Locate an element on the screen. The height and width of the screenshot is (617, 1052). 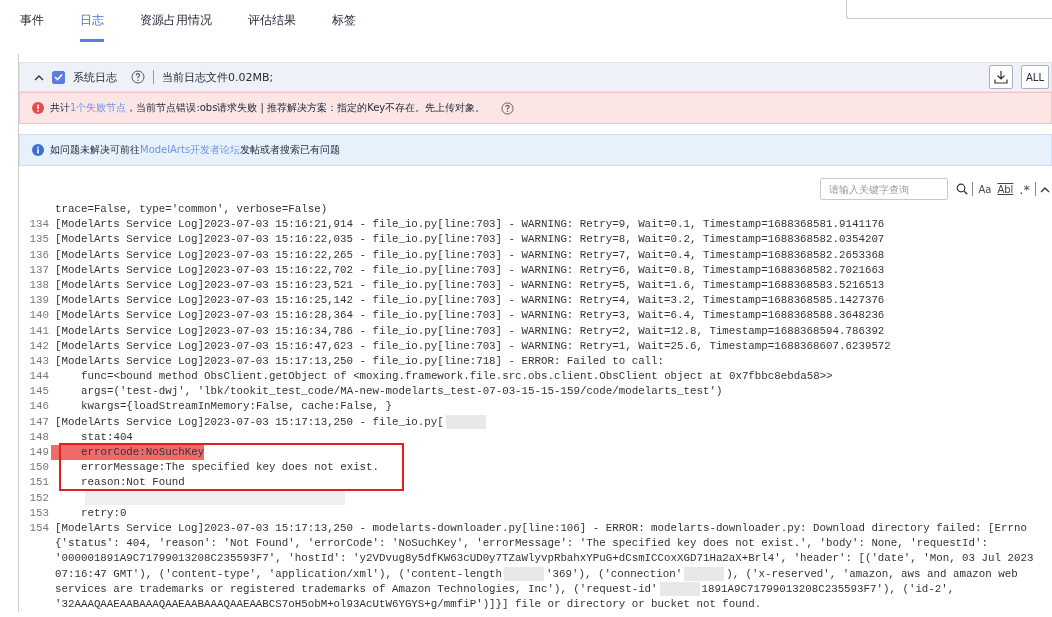
log-text: 1891A9C71799013208C235593F7'), ('id-2', is located at coordinates (828, 589).